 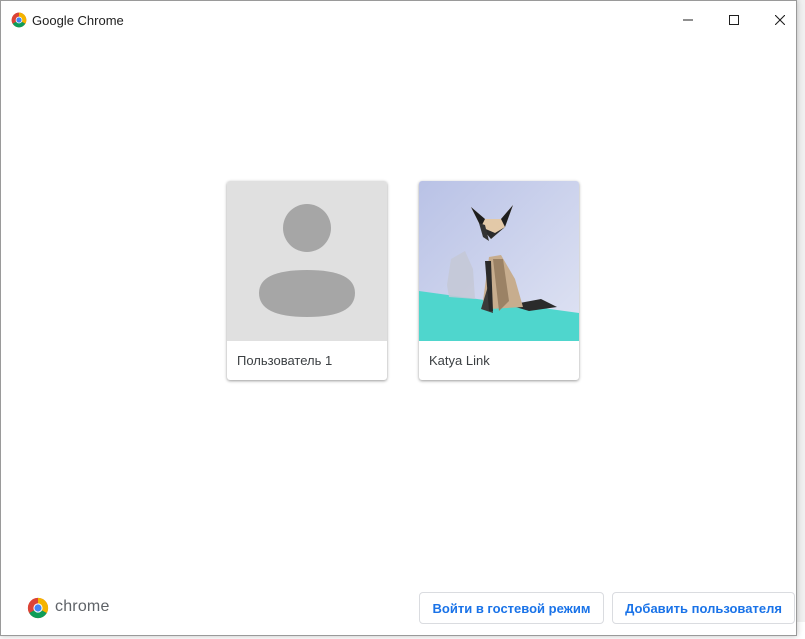 What do you see at coordinates (82, 606) in the screenshot?
I see `chrome-brand-text: chrome` at bounding box center [82, 606].